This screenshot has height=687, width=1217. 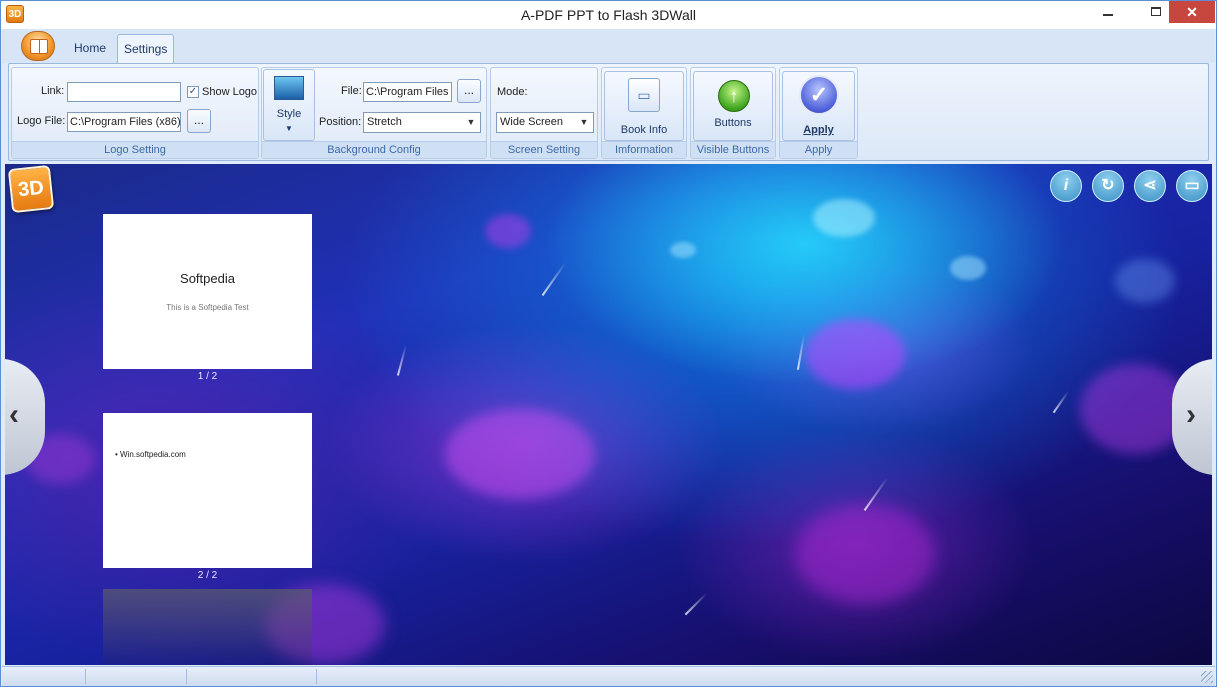 What do you see at coordinates (1108, 186) in the screenshot?
I see `refresh-icon: ↻` at bounding box center [1108, 186].